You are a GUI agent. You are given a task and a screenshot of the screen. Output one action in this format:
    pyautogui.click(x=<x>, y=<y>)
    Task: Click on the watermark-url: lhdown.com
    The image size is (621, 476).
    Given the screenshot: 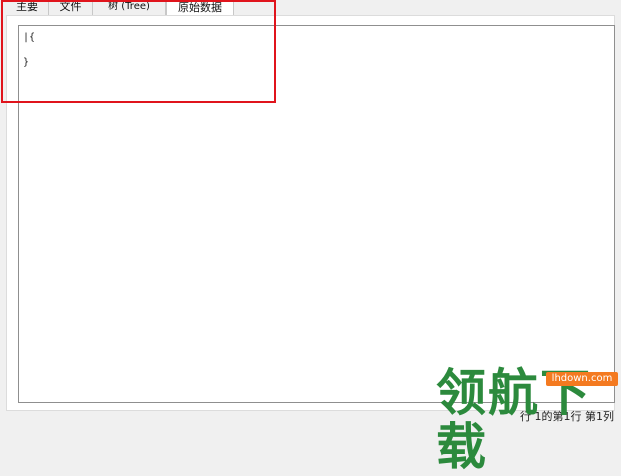 What is the action you would take?
    pyautogui.click(x=582, y=379)
    